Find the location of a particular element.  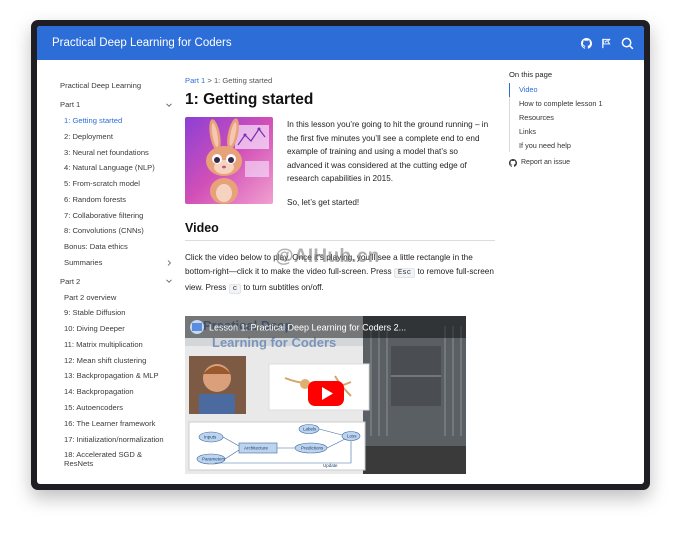

youtube-play-button is located at coordinates (326, 393).